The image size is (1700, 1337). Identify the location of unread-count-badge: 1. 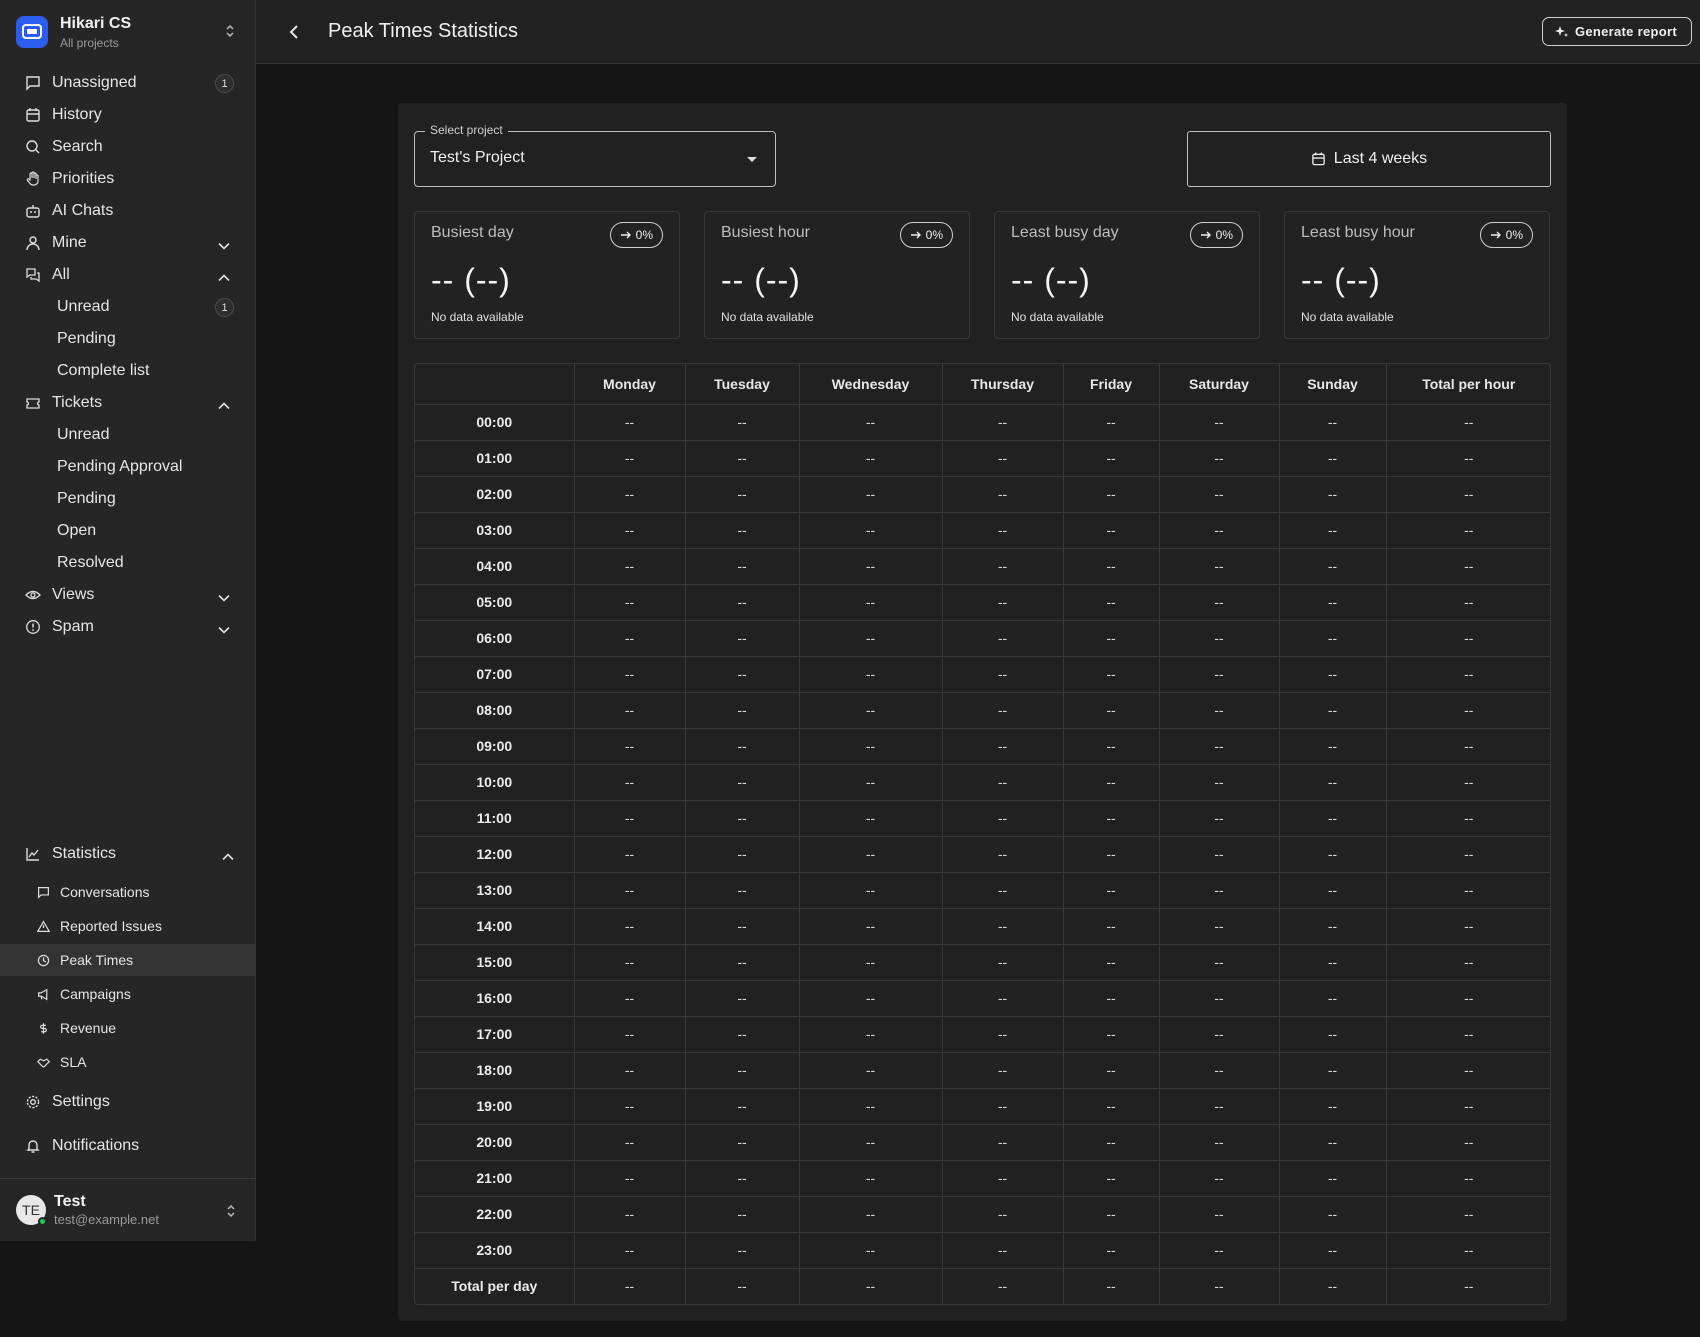
(224, 307).